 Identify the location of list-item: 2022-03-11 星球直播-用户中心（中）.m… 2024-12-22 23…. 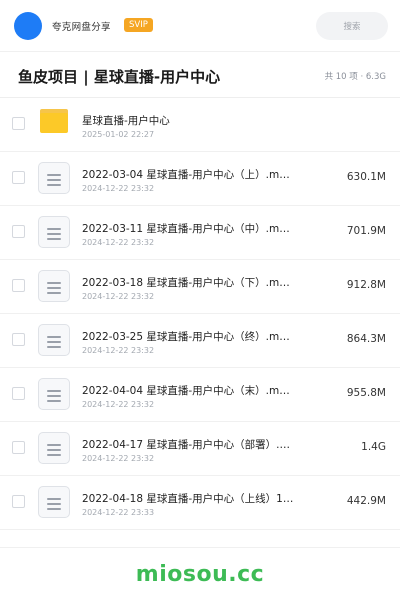
(200, 233).